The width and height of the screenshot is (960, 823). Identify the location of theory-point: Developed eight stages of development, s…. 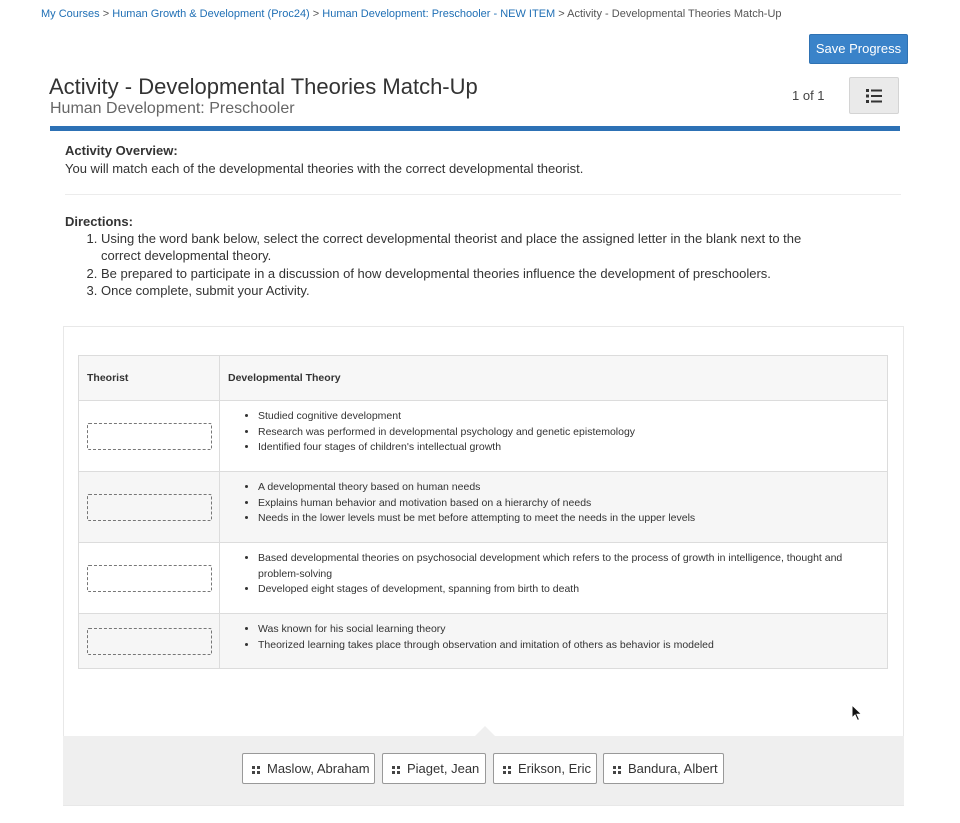
(562, 590).